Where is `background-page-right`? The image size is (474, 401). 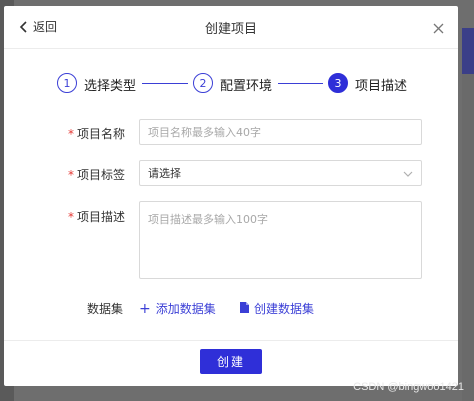 background-page-right is located at coordinates (468, 237).